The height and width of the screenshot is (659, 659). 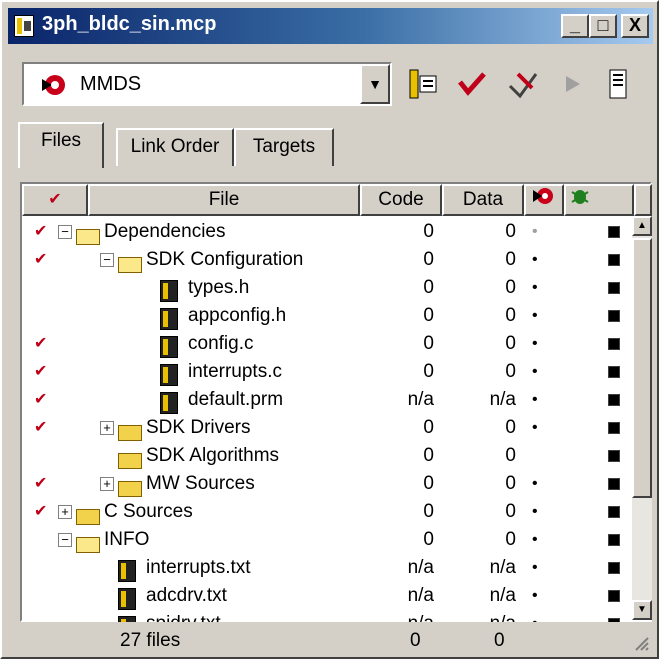 What do you see at coordinates (224, 200) in the screenshot?
I see `column-file-header: File` at bounding box center [224, 200].